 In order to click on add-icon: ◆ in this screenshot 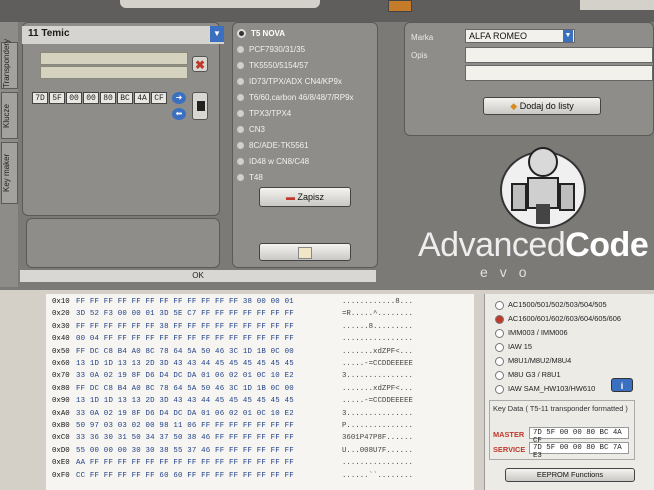, I will do `click(514, 106)`.